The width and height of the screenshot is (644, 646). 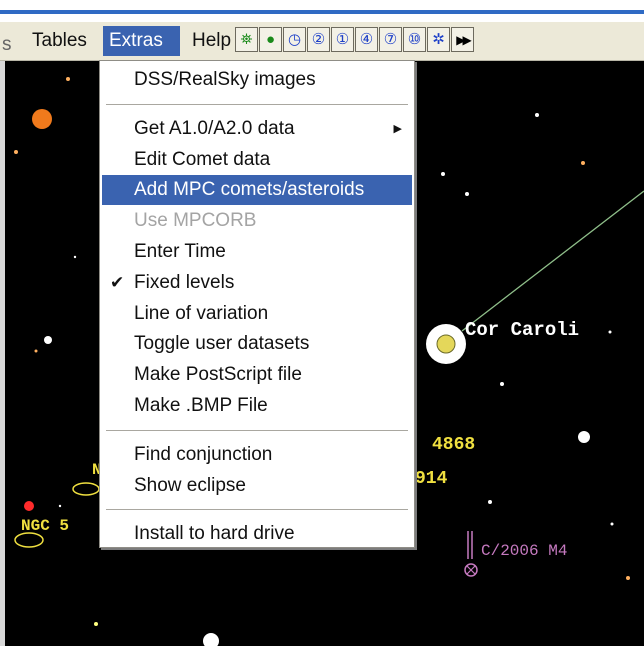 I want to click on label-comet: C/2006 M4, so click(x=524, y=551).